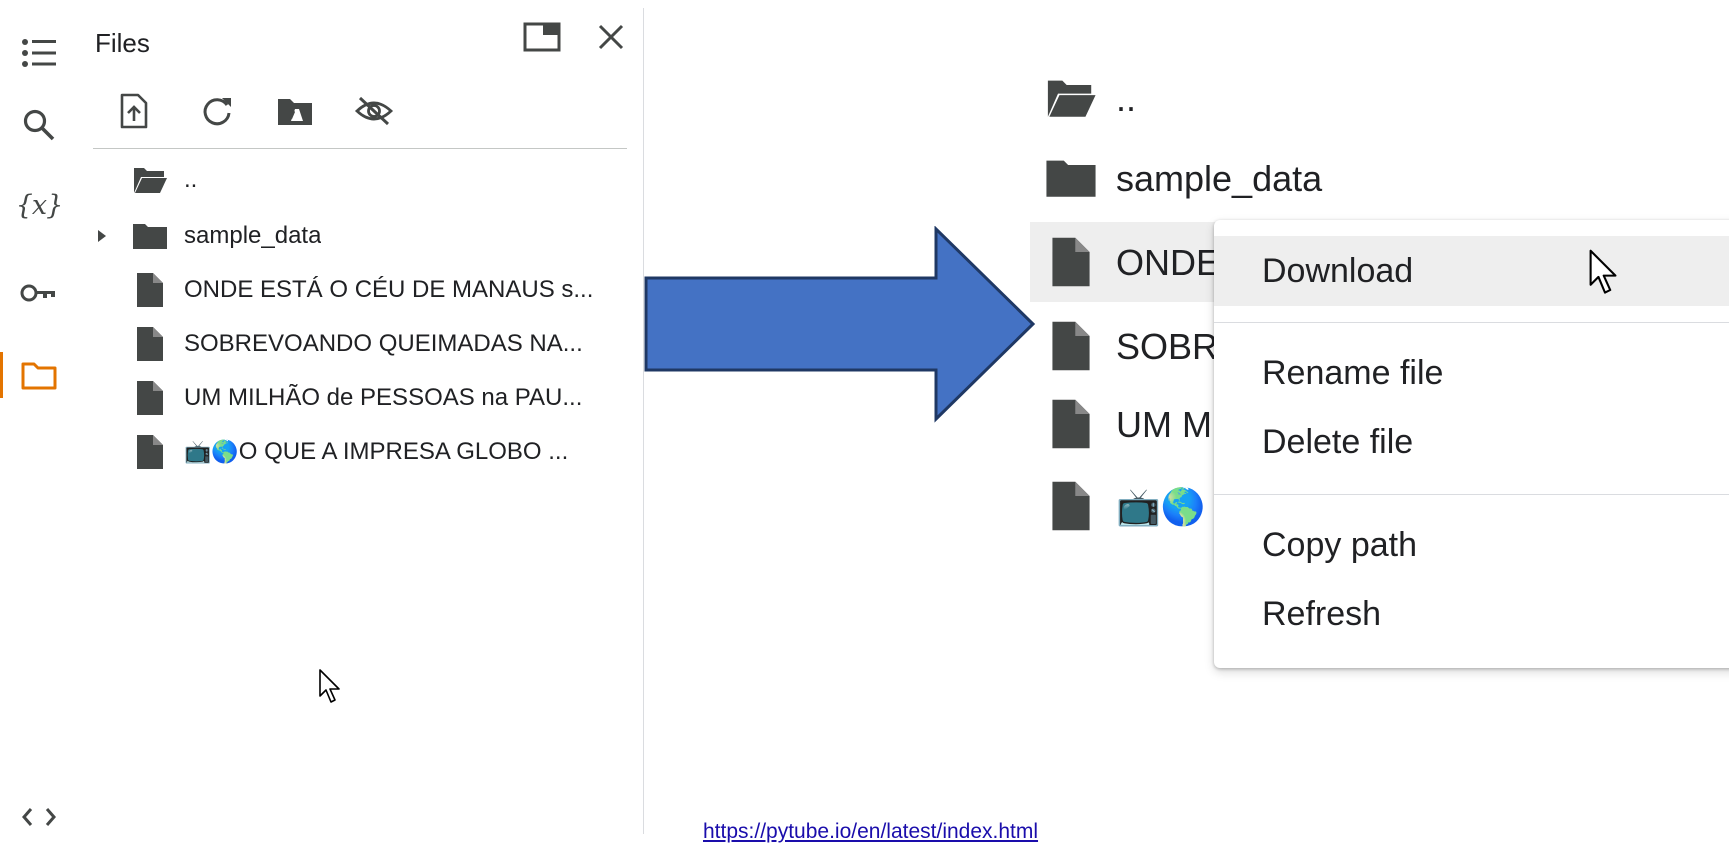  I want to click on zoom-item-label: UM M, so click(1164, 424).